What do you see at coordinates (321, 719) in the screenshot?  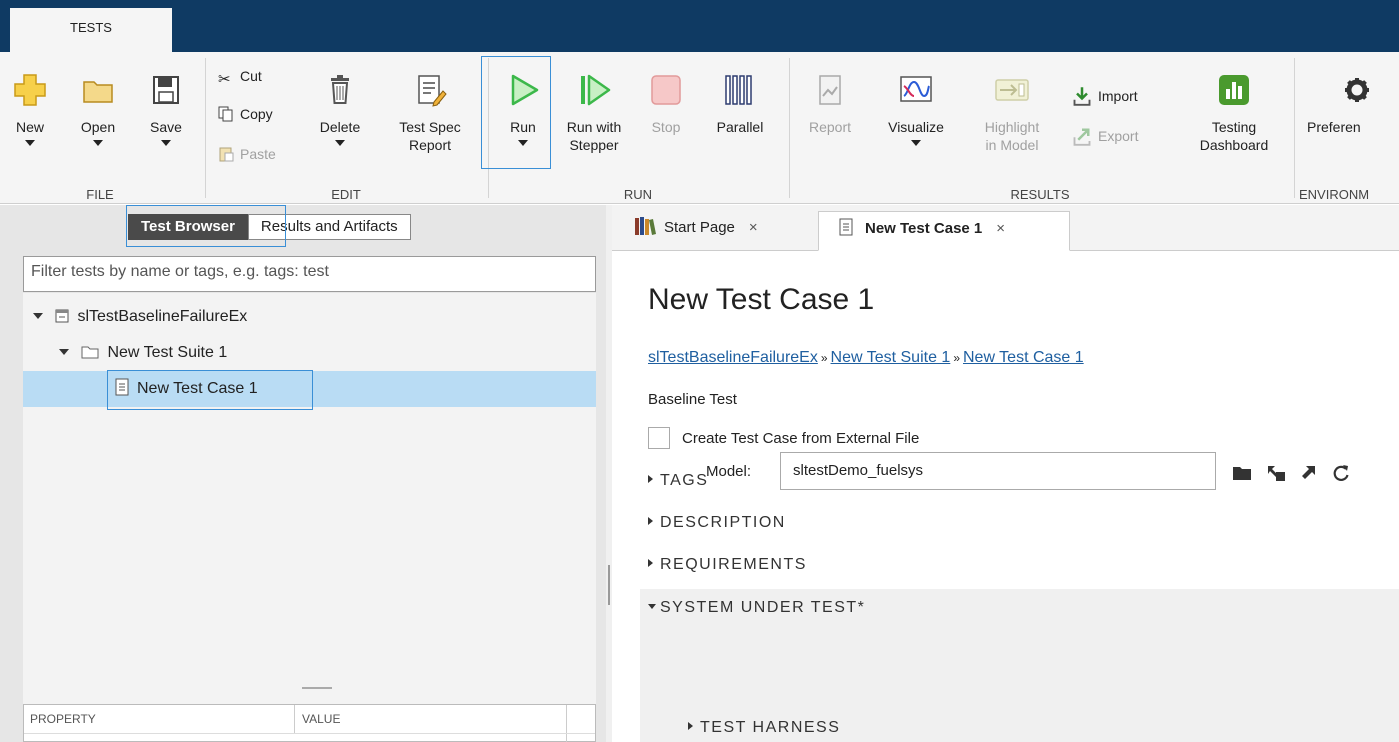 I see `value-column-header: VALUE` at bounding box center [321, 719].